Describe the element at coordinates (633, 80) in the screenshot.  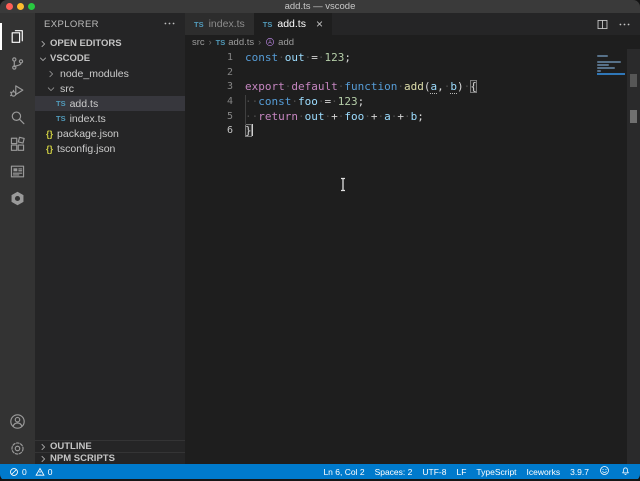
I see `scrollbar-thumb` at that location.